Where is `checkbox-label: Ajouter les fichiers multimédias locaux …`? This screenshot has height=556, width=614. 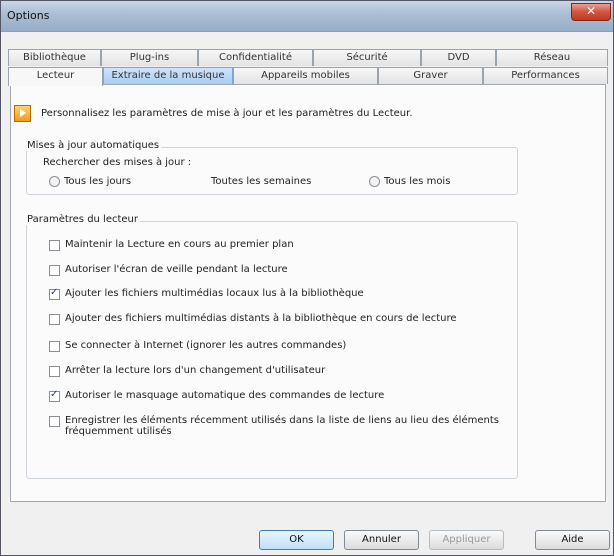
checkbox-label: Ajouter les fichiers multimédias locaux … is located at coordinates (214, 293).